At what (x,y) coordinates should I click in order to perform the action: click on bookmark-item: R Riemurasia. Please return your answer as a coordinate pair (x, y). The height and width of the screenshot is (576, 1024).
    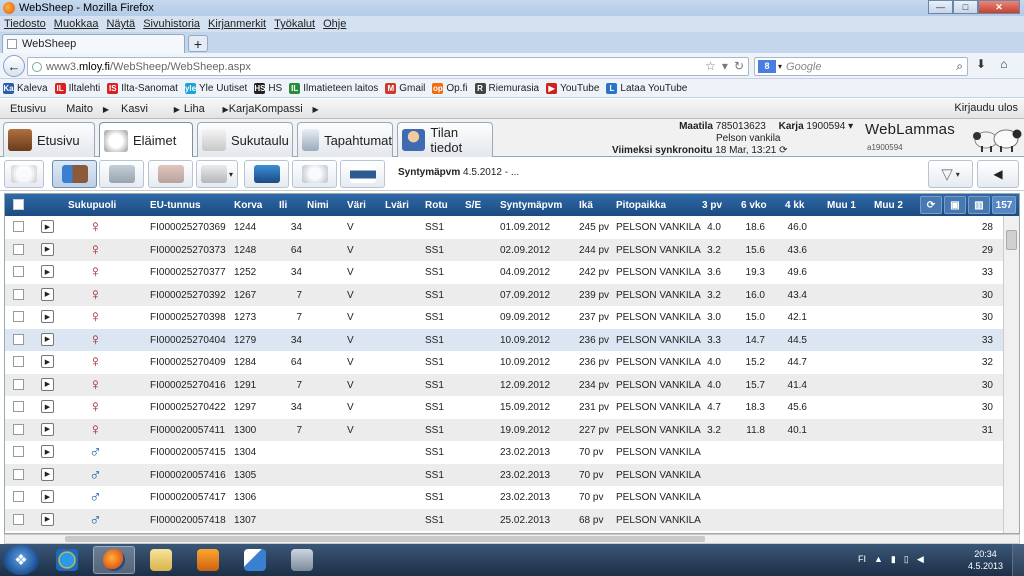
    Looking at the image, I should click on (506, 88).